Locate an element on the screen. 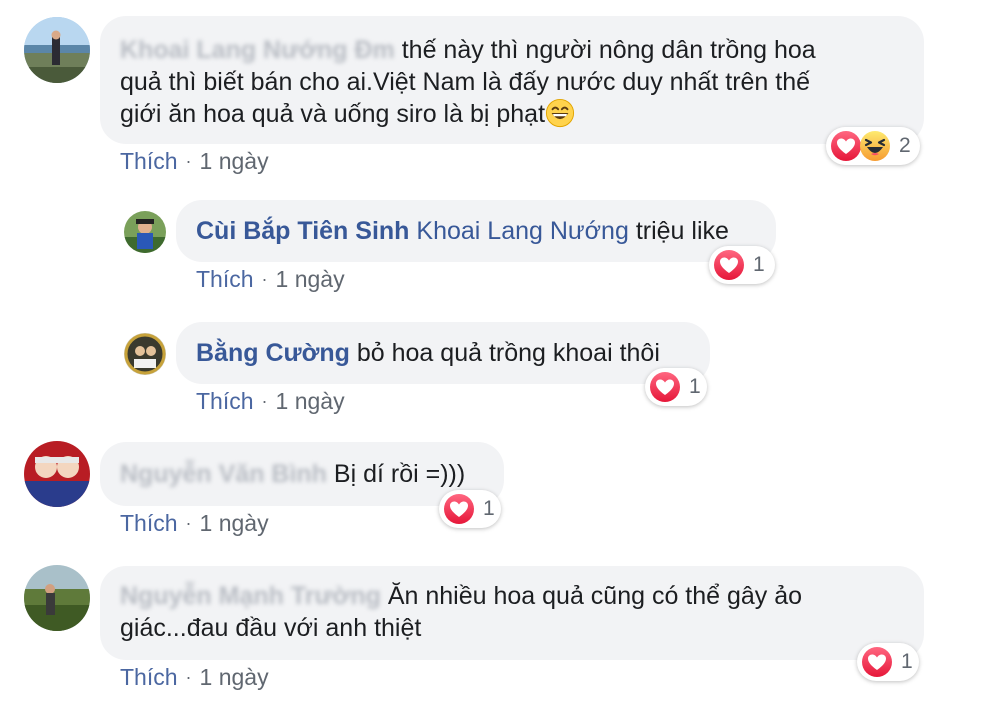  reaction-summary: 2 is located at coordinates (873, 146).